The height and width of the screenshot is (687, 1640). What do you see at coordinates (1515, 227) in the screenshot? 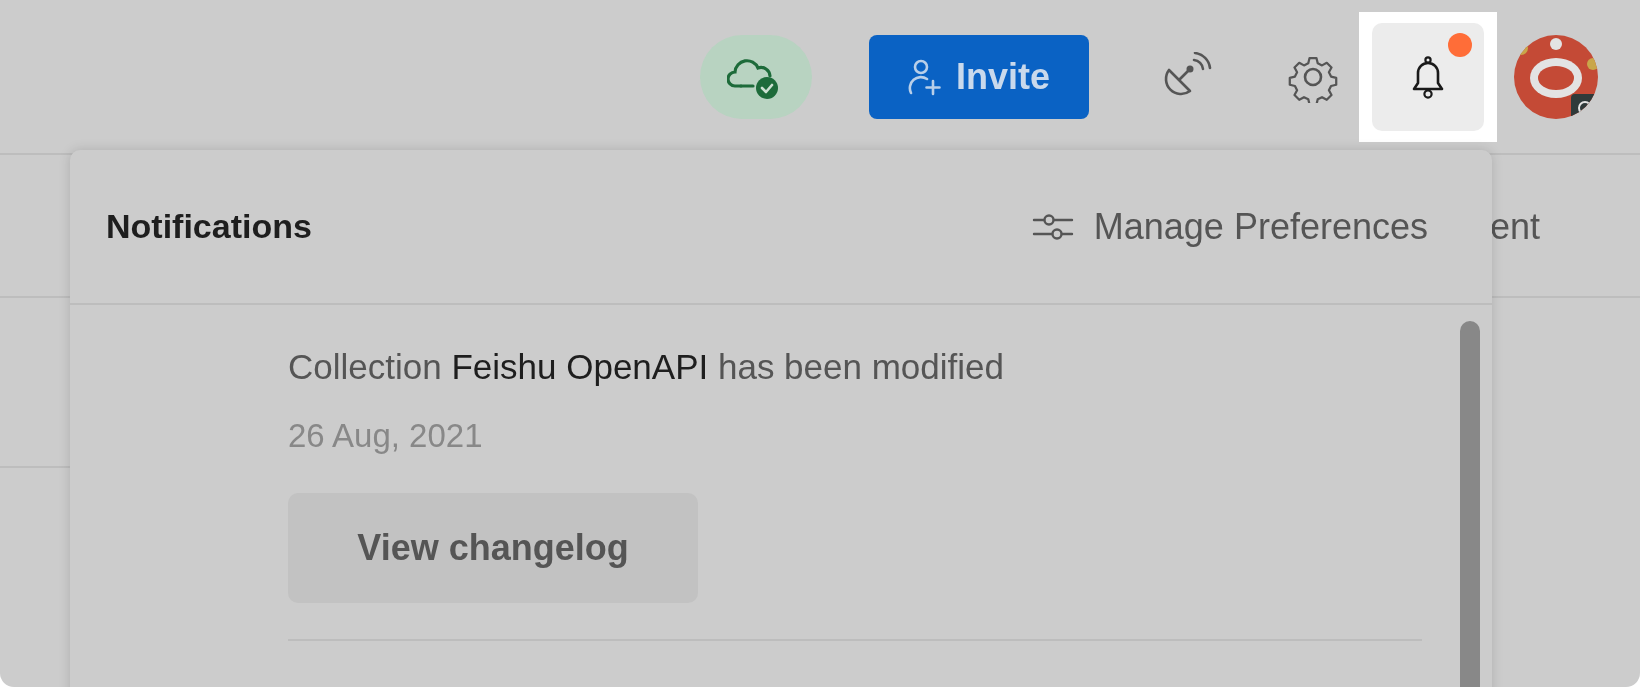
I see `tab-label: ent` at bounding box center [1515, 227].